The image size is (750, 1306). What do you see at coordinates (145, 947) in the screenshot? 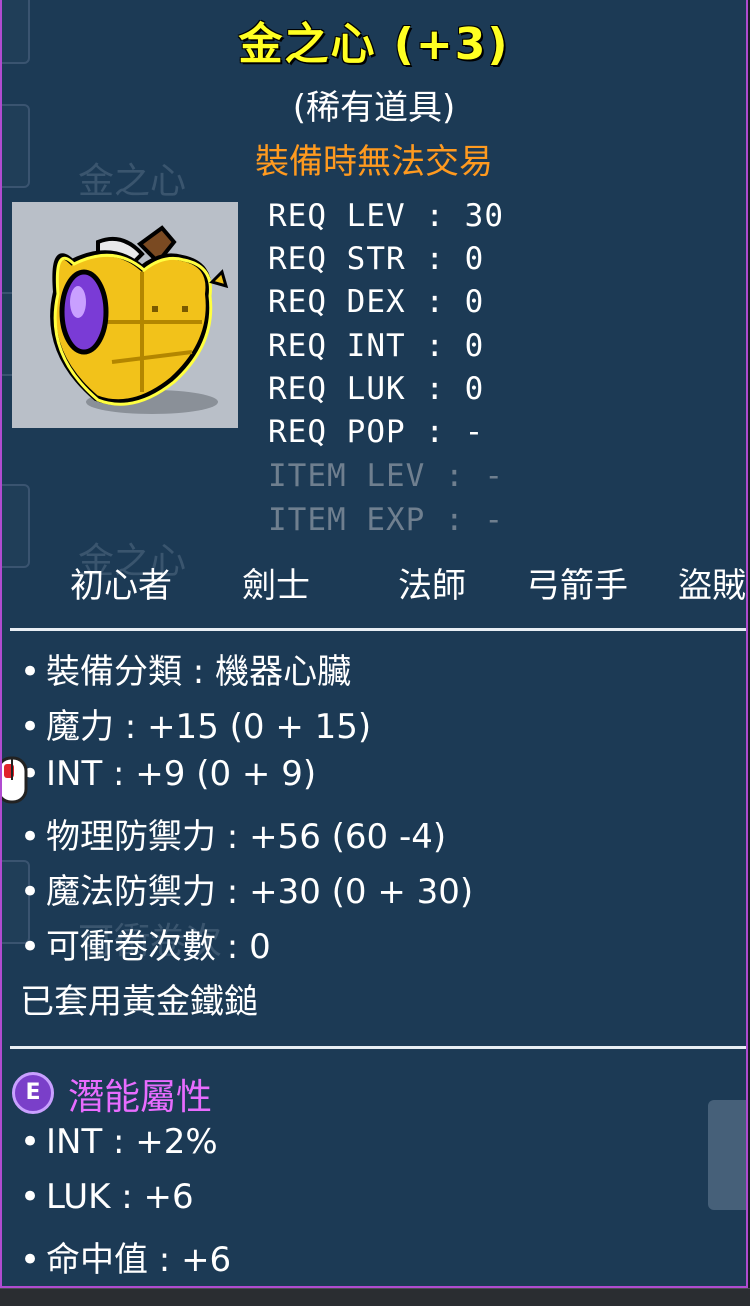
I see `stat-line: • 可衝卷次數 : 0` at bounding box center [145, 947].